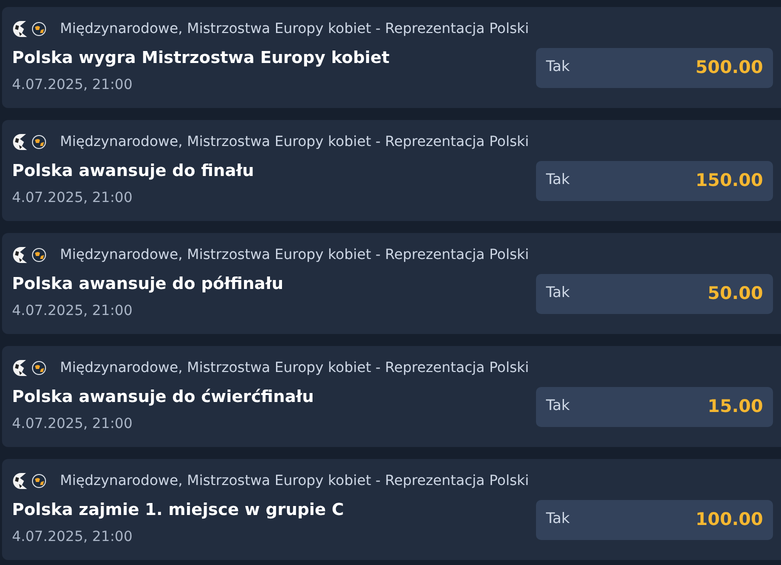 The image size is (781, 565). I want to click on bet-title: Polska awansuje do finału, so click(134, 171).